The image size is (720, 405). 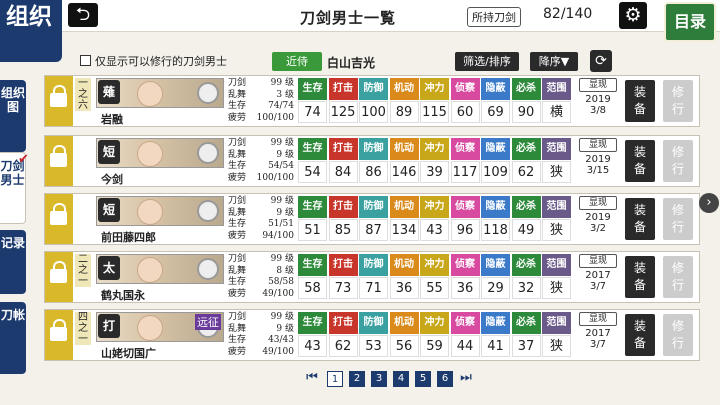 I want to click on page-4: 4, so click(x=401, y=379).